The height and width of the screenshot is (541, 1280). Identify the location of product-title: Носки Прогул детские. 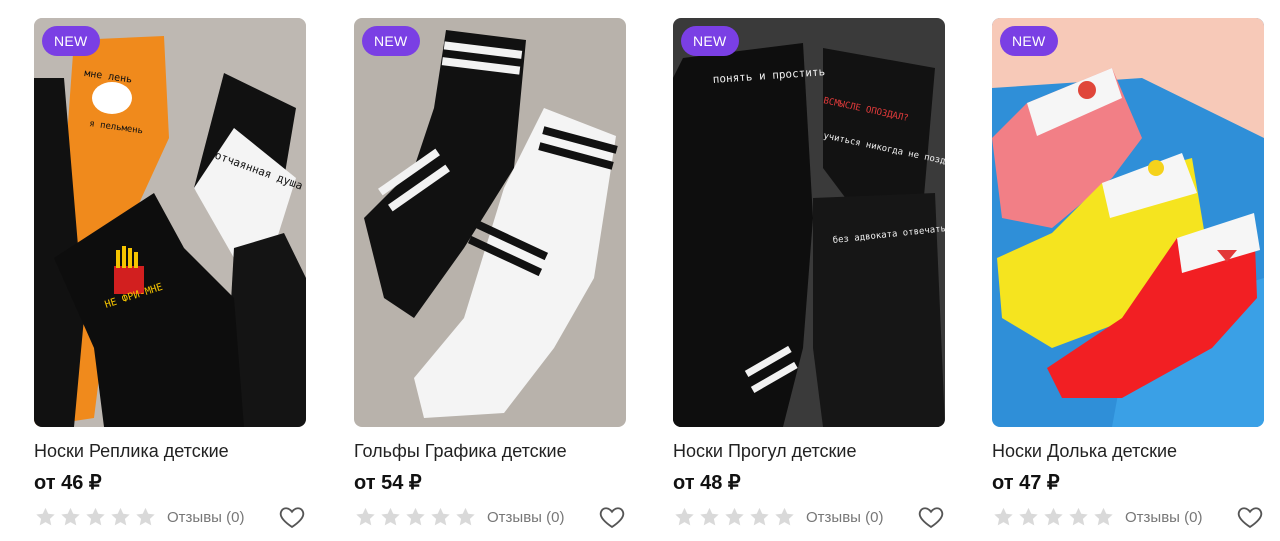
(809, 451).